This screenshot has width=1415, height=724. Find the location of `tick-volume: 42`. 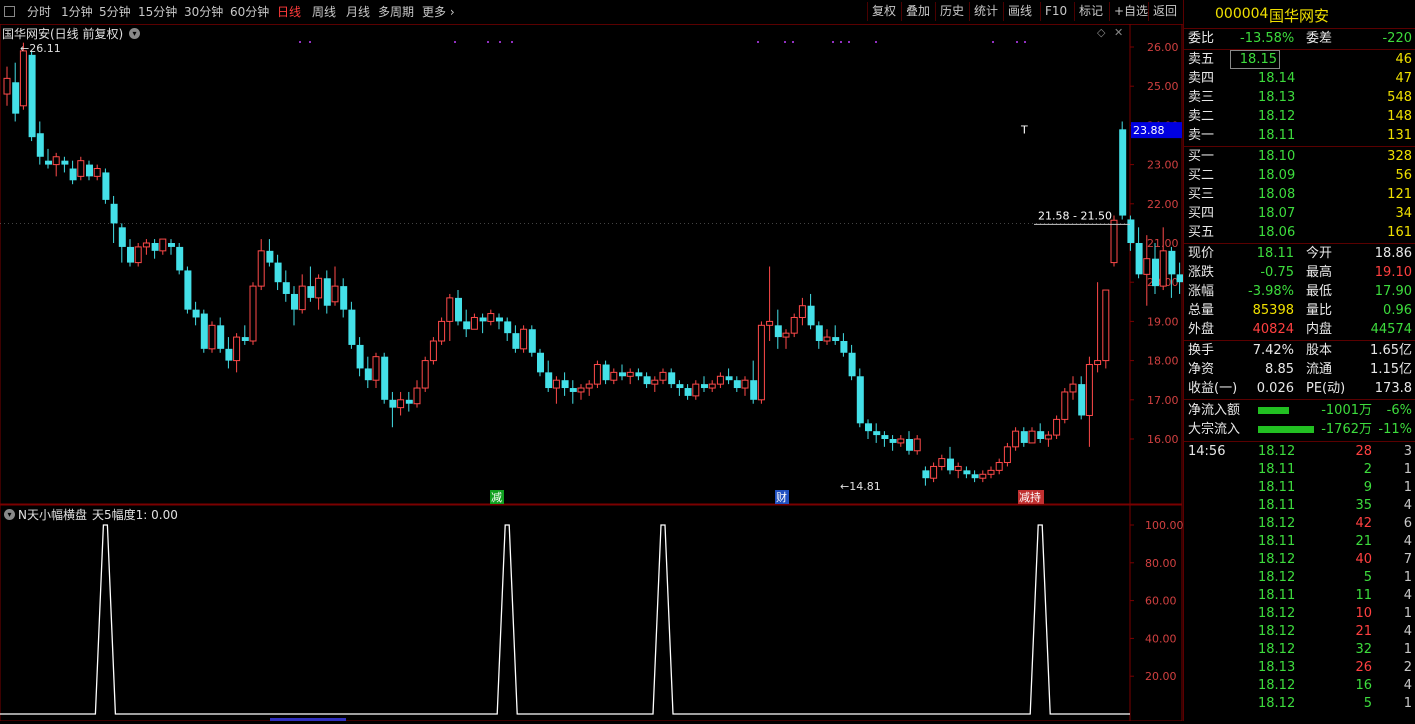

tick-volume: 42 is located at coordinates (1363, 523).